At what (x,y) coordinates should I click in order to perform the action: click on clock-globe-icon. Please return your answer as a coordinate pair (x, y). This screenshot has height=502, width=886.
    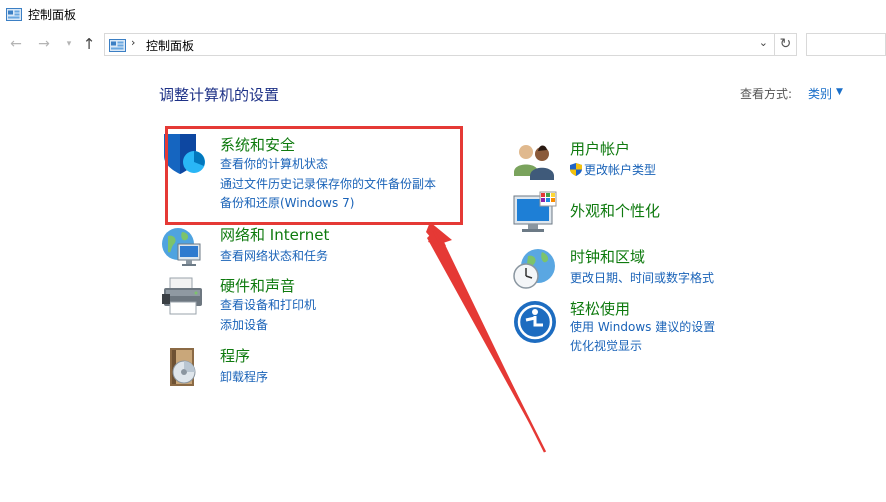
    Looking at the image, I should click on (535, 269).